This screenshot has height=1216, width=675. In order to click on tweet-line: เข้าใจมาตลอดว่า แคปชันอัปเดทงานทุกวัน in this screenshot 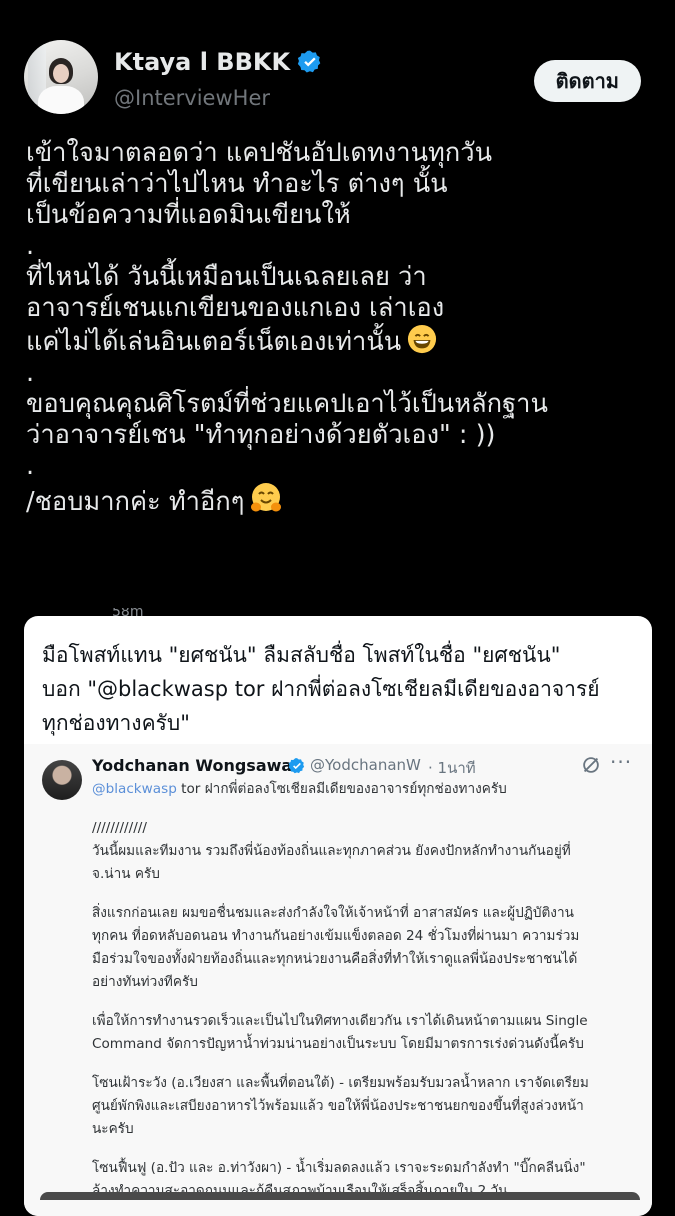, I will do `click(259, 153)`.